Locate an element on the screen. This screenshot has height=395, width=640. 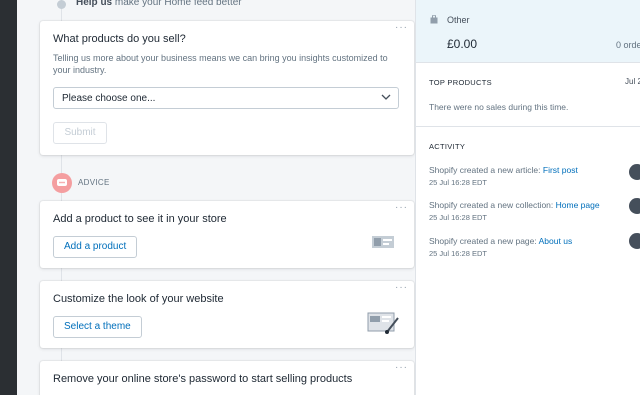
advice-label: ADVICE is located at coordinates (94, 182).